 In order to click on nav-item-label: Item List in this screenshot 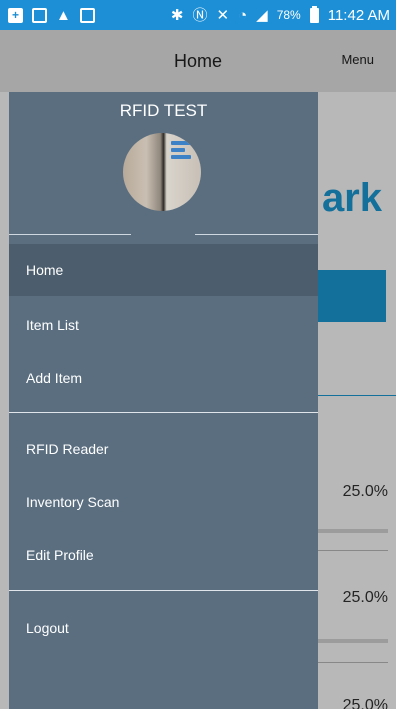, I will do `click(52, 325)`.